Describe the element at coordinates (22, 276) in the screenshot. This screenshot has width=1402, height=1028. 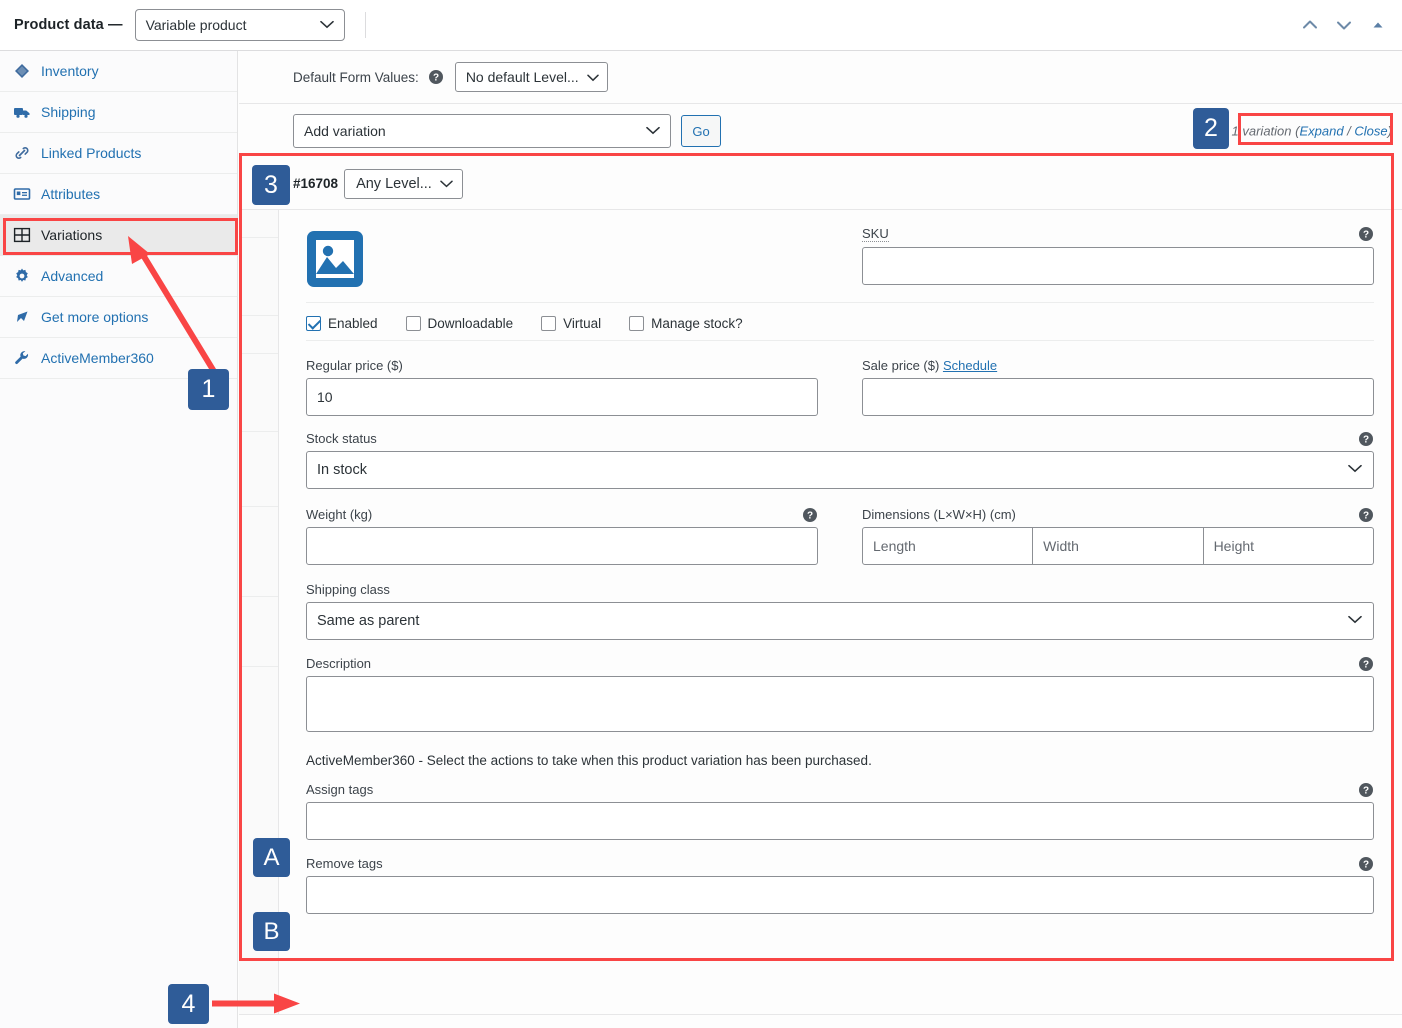
I see `gear-icon` at that location.